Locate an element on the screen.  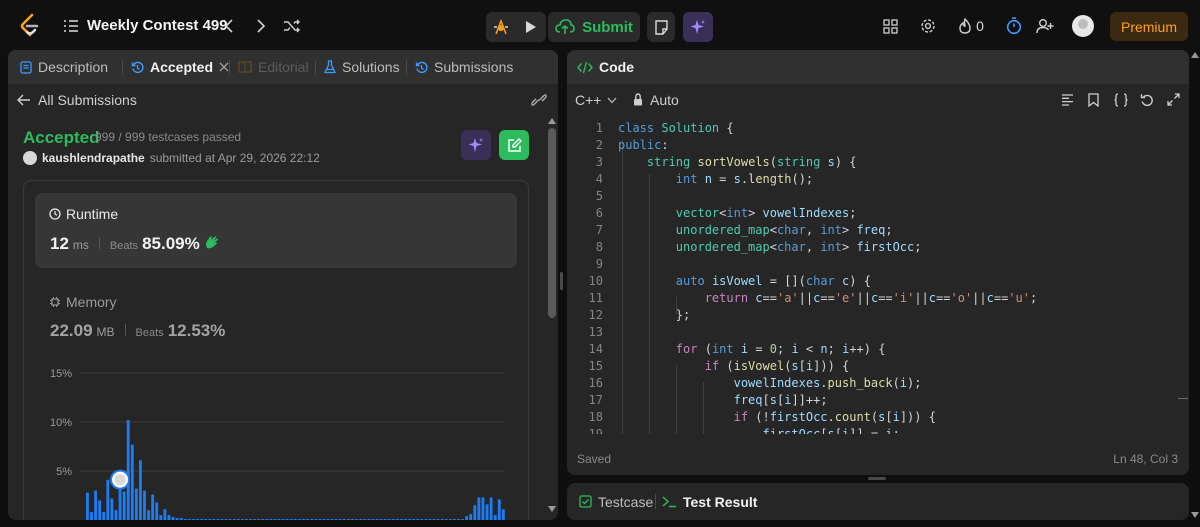
premium-button: Premium is located at coordinates (1149, 26).